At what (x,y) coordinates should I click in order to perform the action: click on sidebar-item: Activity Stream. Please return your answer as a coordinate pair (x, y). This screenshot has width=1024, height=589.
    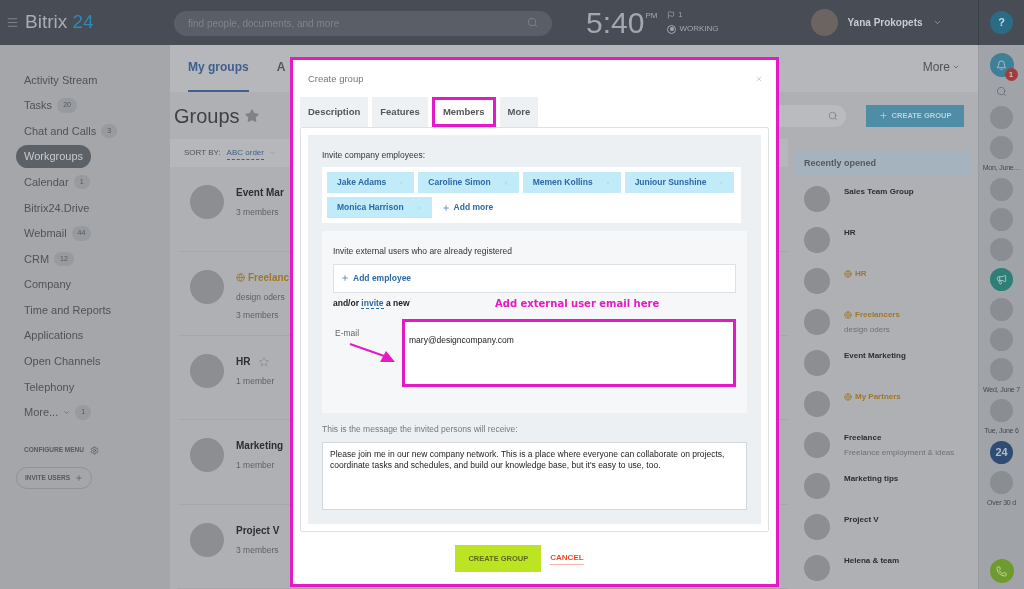
    Looking at the image, I should click on (57, 80).